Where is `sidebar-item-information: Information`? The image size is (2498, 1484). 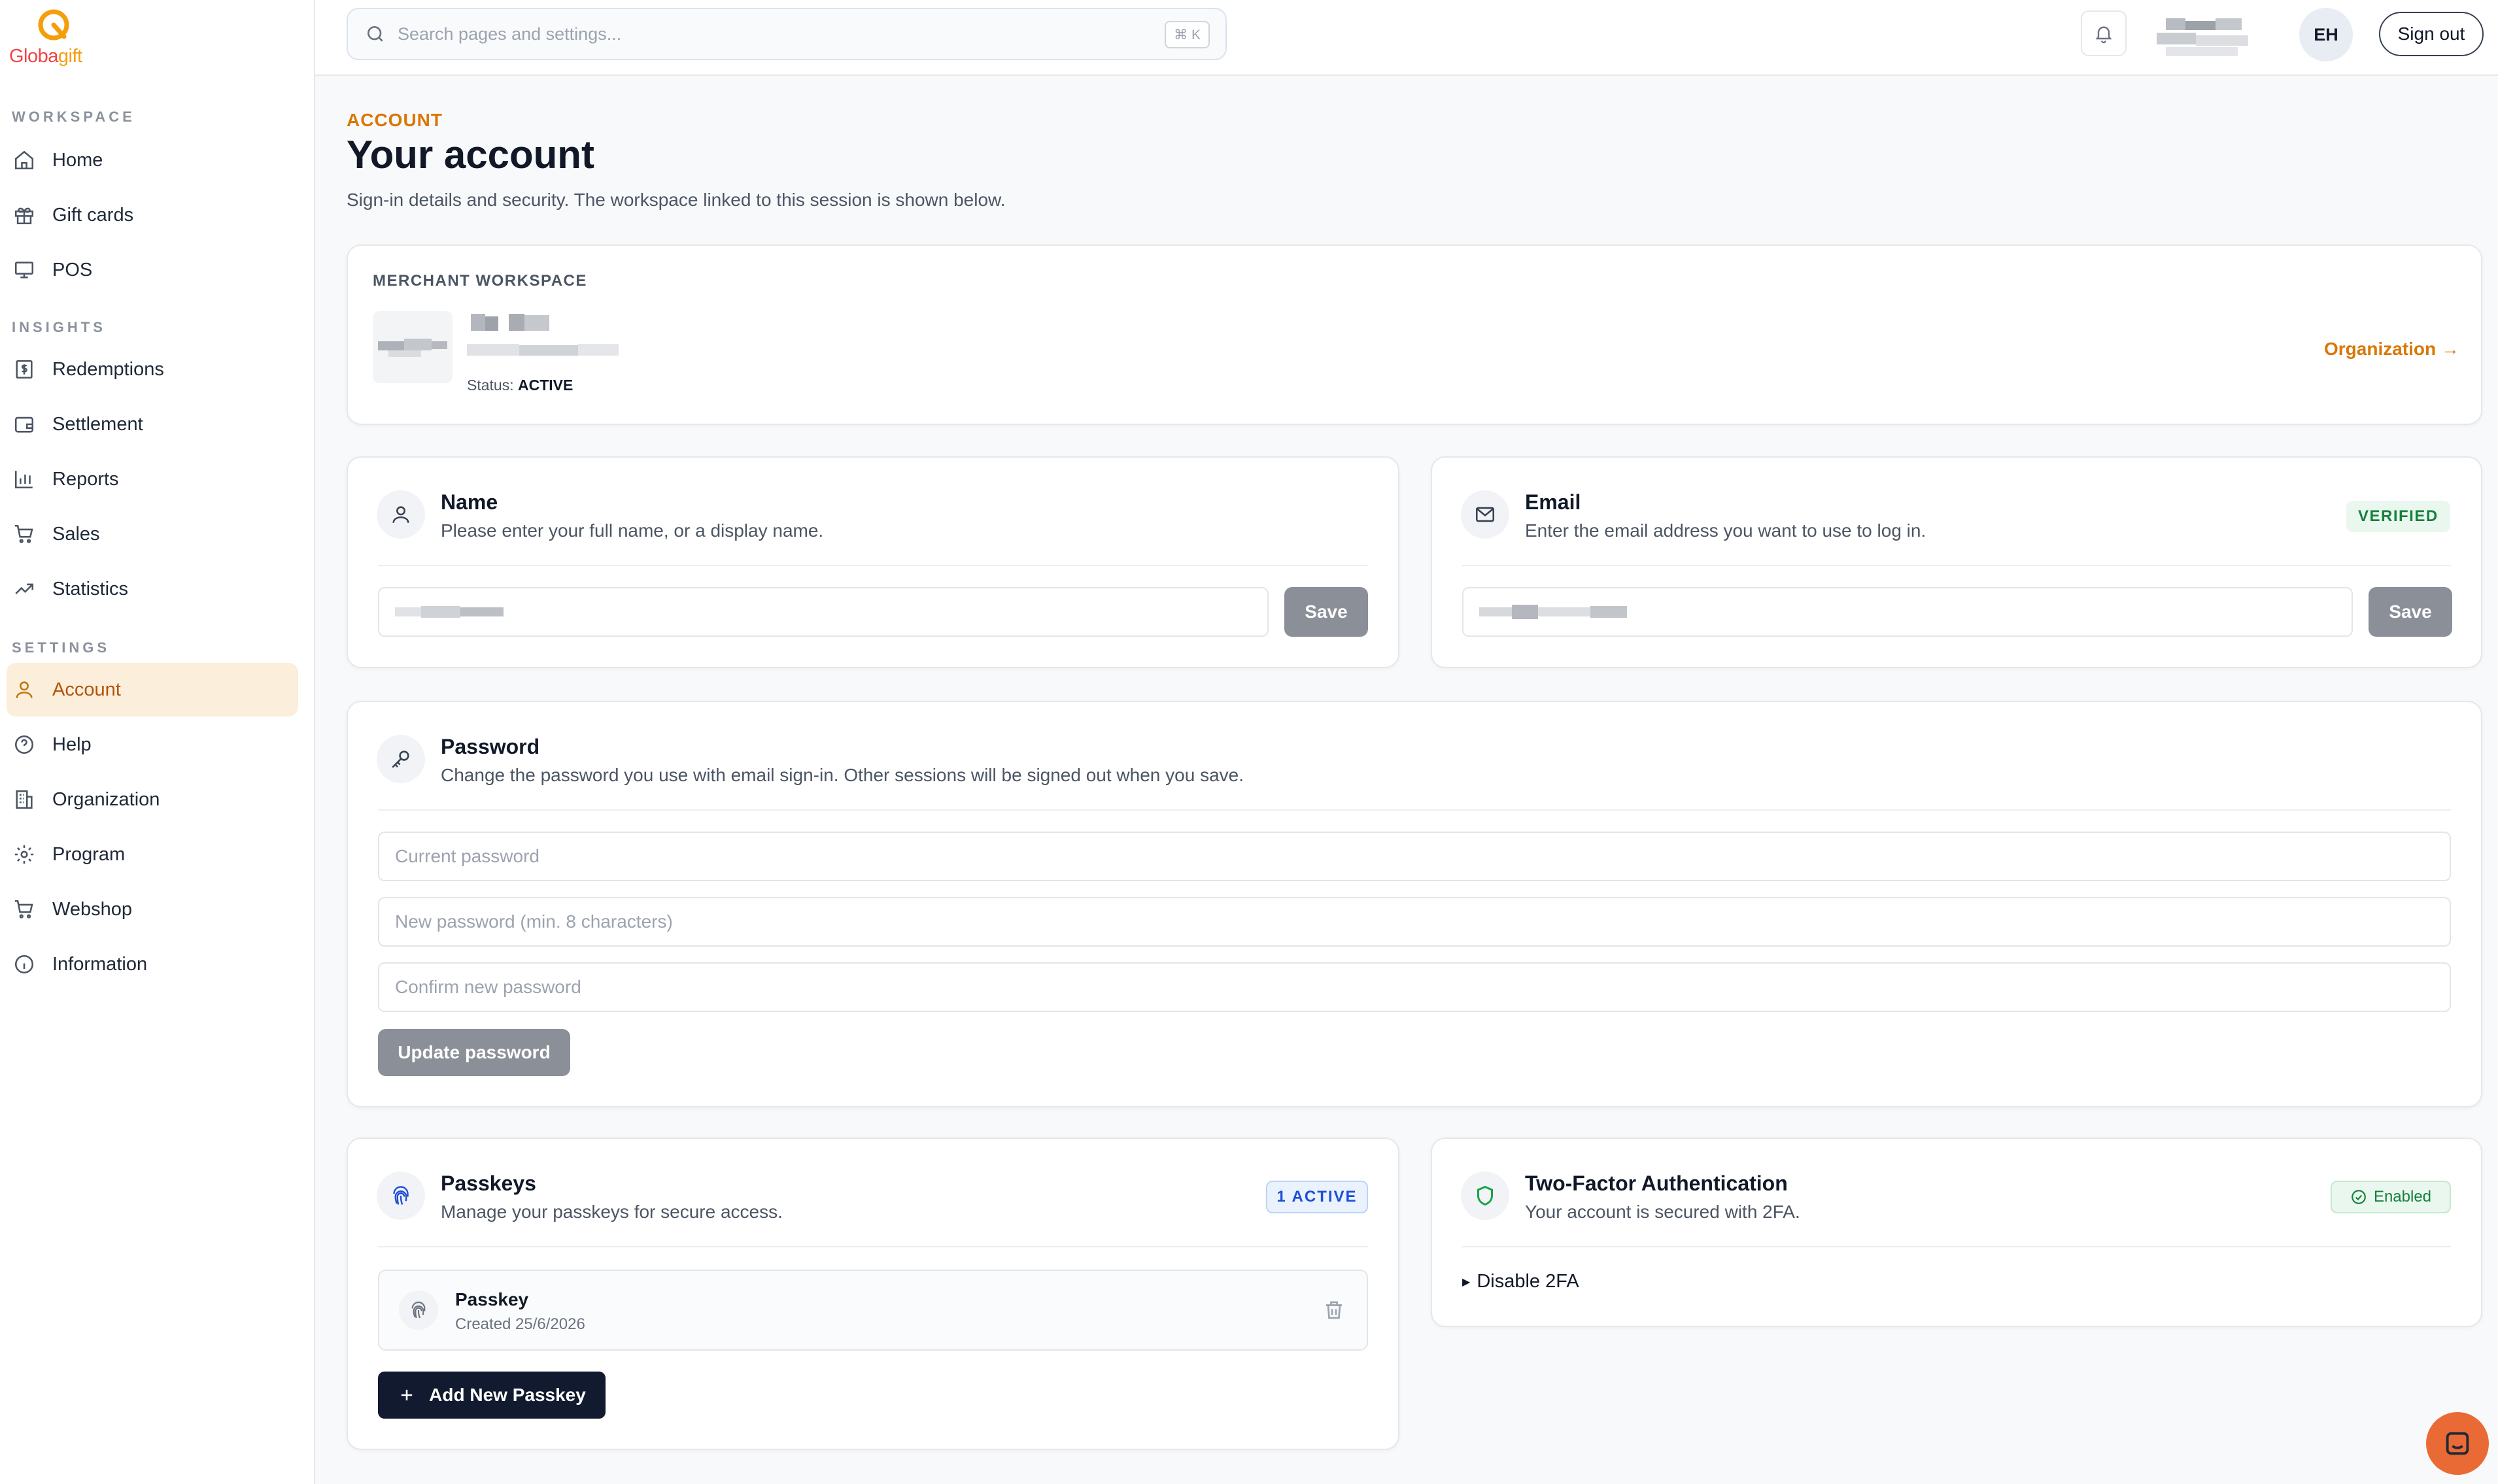 sidebar-item-information: Information is located at coordinates (149, 964).